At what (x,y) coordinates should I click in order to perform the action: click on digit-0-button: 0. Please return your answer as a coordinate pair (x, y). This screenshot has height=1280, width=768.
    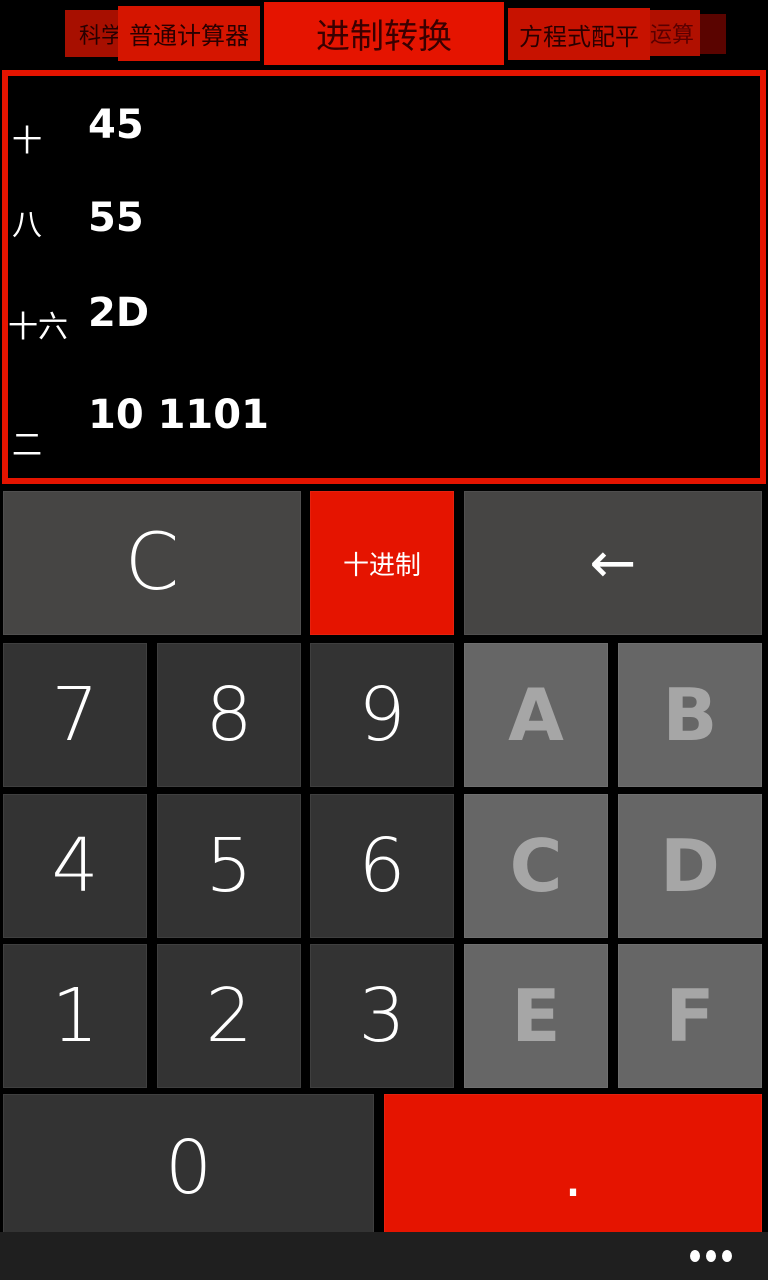
    Looking at the image, I should click on (188, 1169).